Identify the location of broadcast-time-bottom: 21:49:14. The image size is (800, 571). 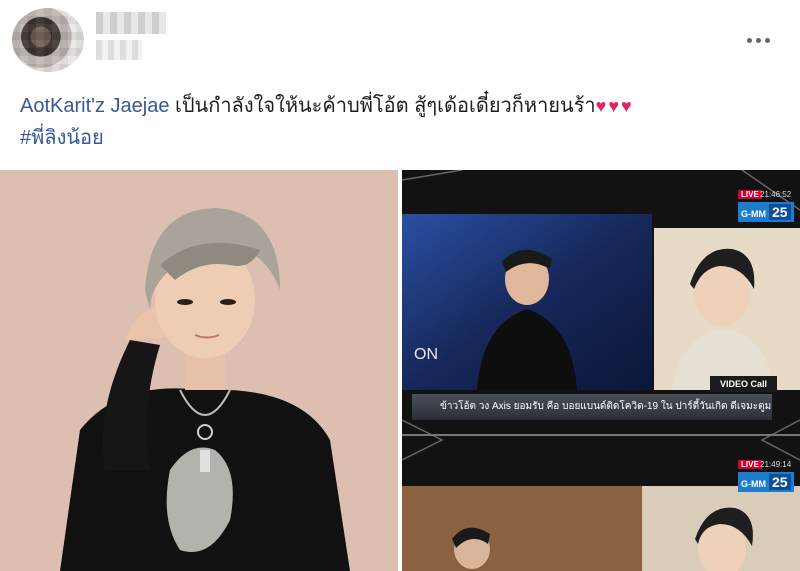
(776, 464).